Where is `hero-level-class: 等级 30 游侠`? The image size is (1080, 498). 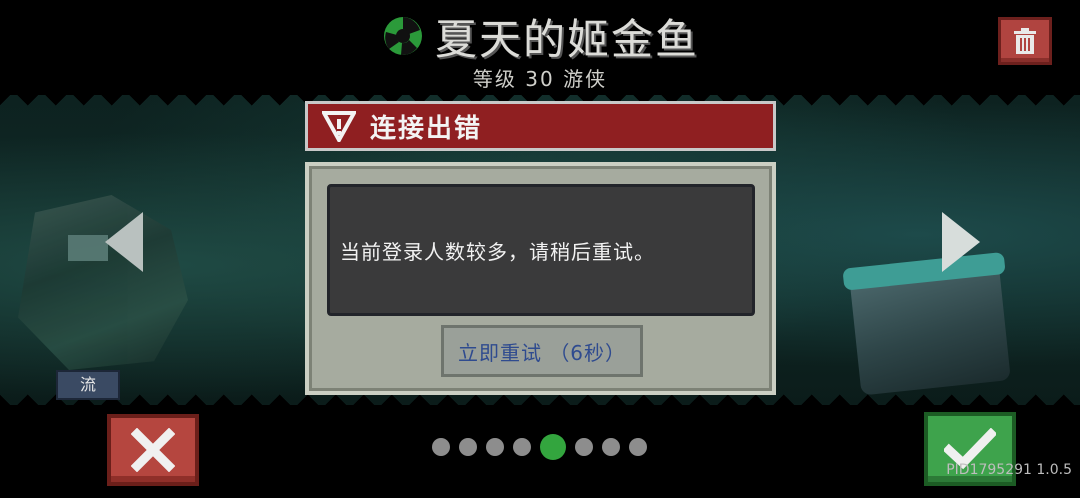 hero-level-class: 等级 30 游侠 is located at coordinates (540, 77).